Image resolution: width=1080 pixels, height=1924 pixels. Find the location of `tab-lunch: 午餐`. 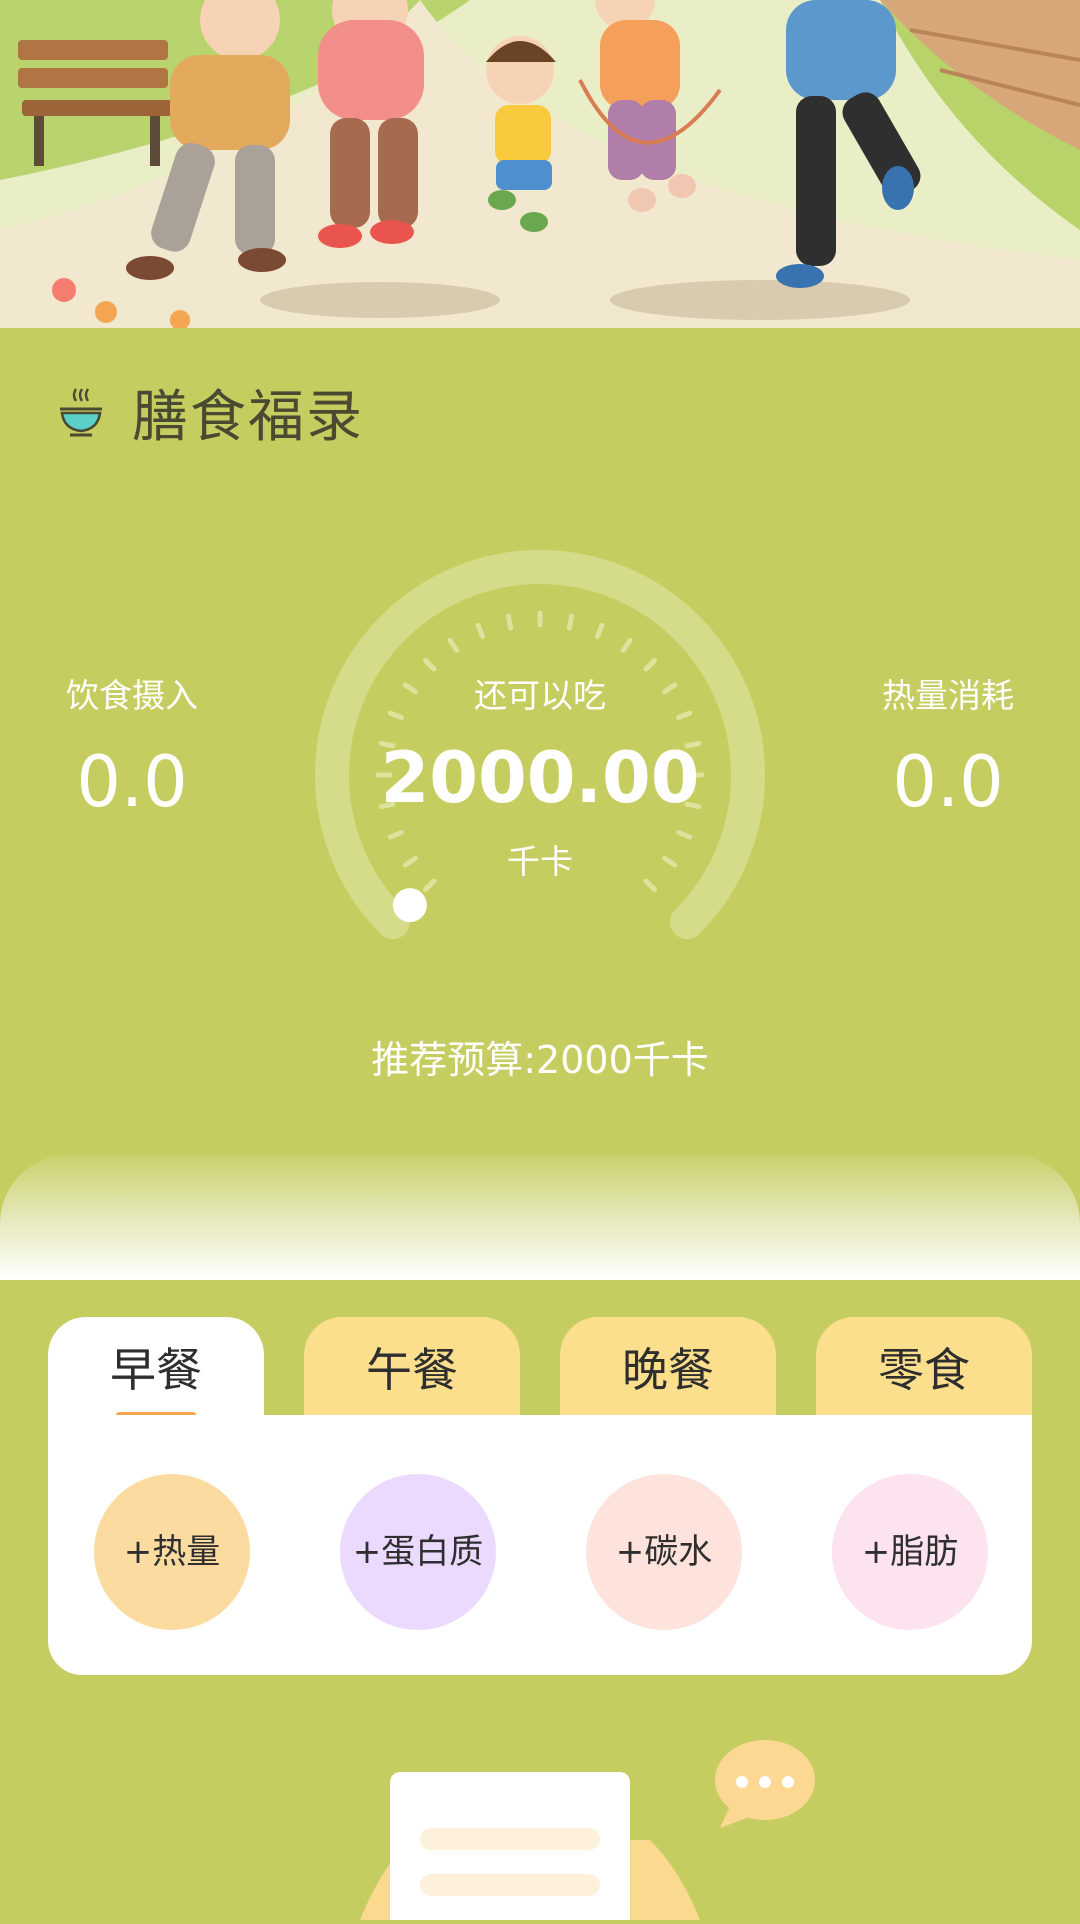

tab-lunch: 午餐 is located at coordinates (412, 1367).